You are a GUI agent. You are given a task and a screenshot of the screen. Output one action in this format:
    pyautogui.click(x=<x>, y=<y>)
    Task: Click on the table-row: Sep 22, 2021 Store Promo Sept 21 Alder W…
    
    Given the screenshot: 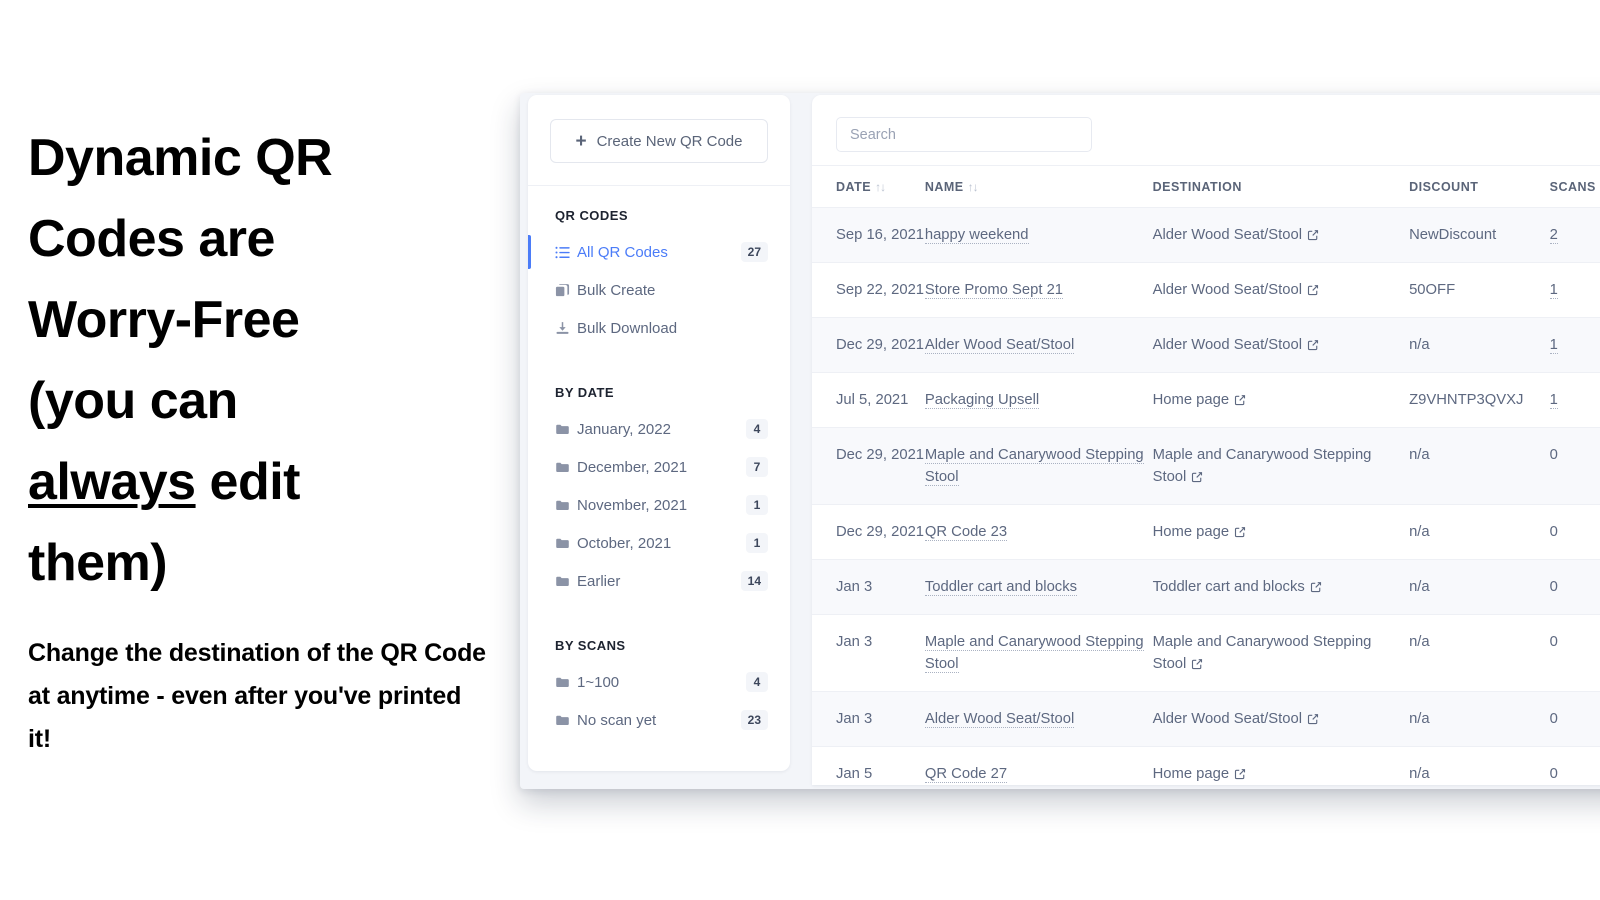 What is the action you would take?
    pyautogui.click(x=1206, y=290)
    